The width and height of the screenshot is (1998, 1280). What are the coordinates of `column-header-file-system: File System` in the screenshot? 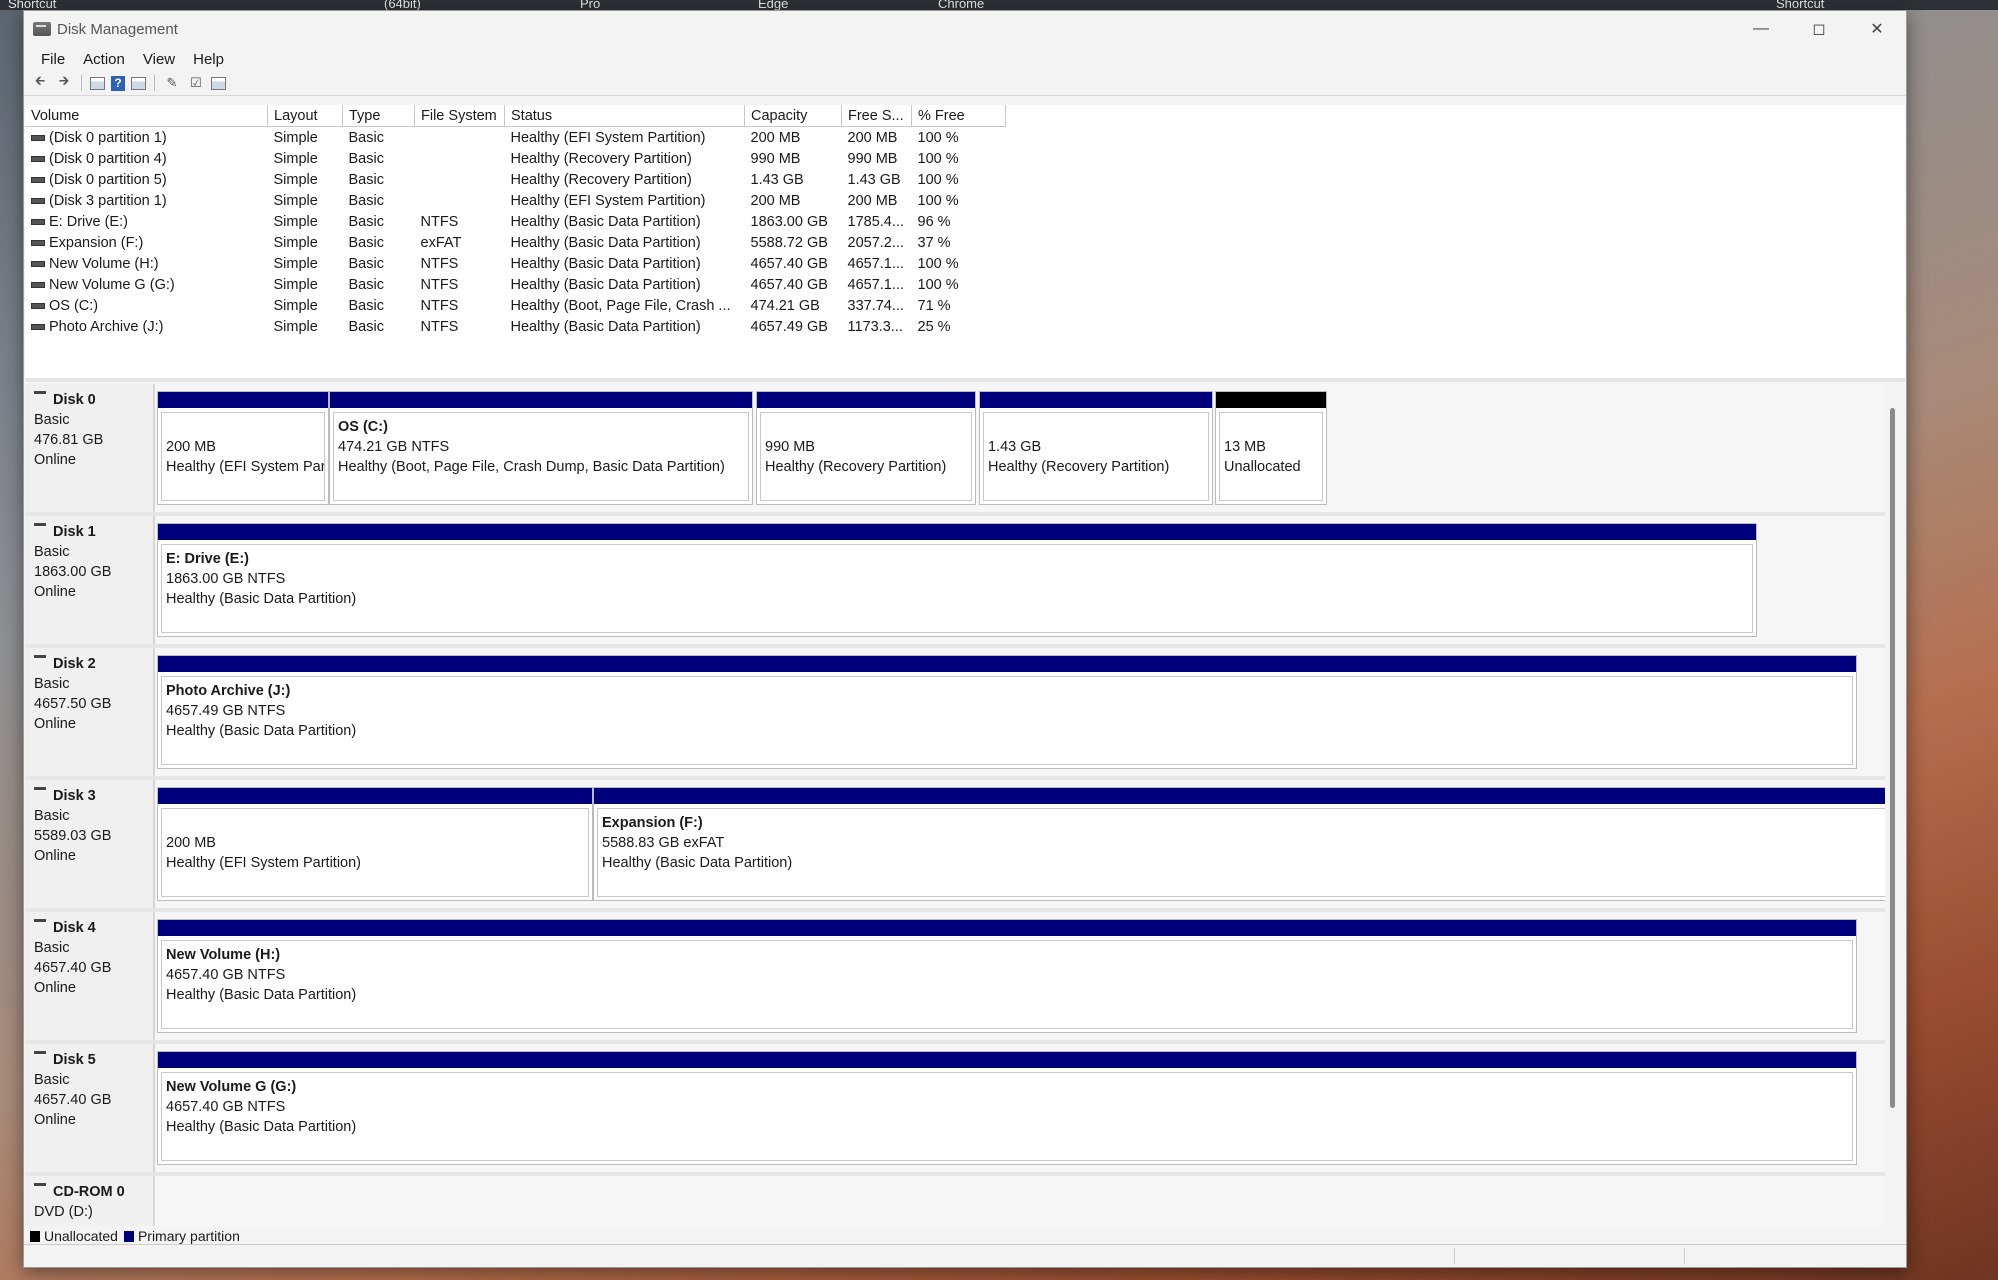 It's located at (459, 116).